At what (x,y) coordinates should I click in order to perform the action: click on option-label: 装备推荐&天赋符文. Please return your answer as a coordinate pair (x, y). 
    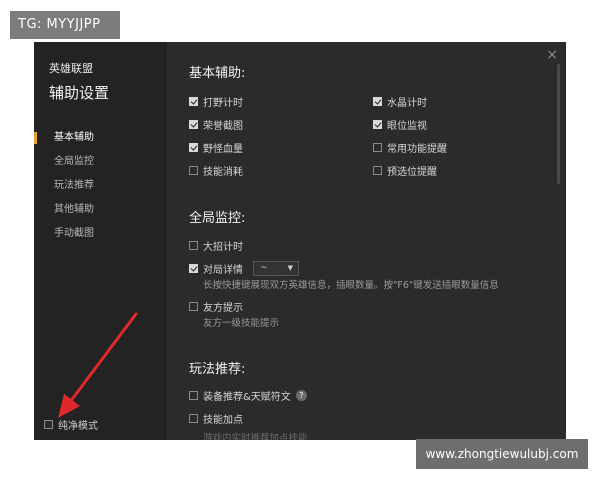
    Looking at the image, I should click on (247, 397).